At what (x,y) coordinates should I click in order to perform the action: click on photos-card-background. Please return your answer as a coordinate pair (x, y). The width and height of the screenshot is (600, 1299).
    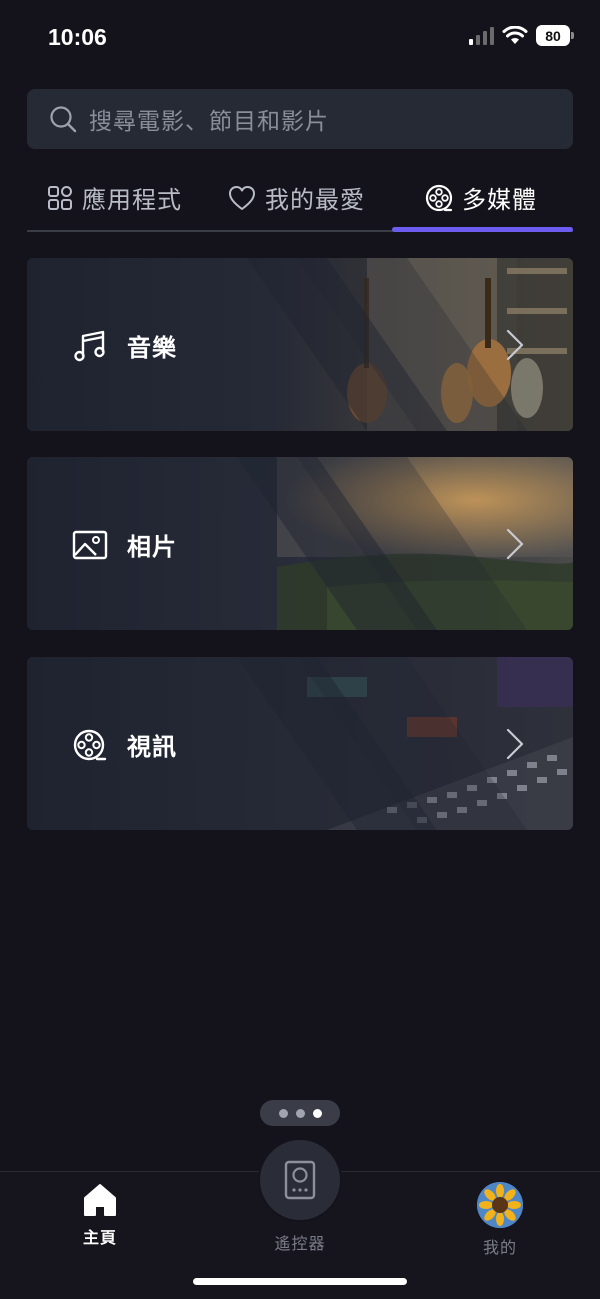
    Looking at the image, I should click on (300, 543).